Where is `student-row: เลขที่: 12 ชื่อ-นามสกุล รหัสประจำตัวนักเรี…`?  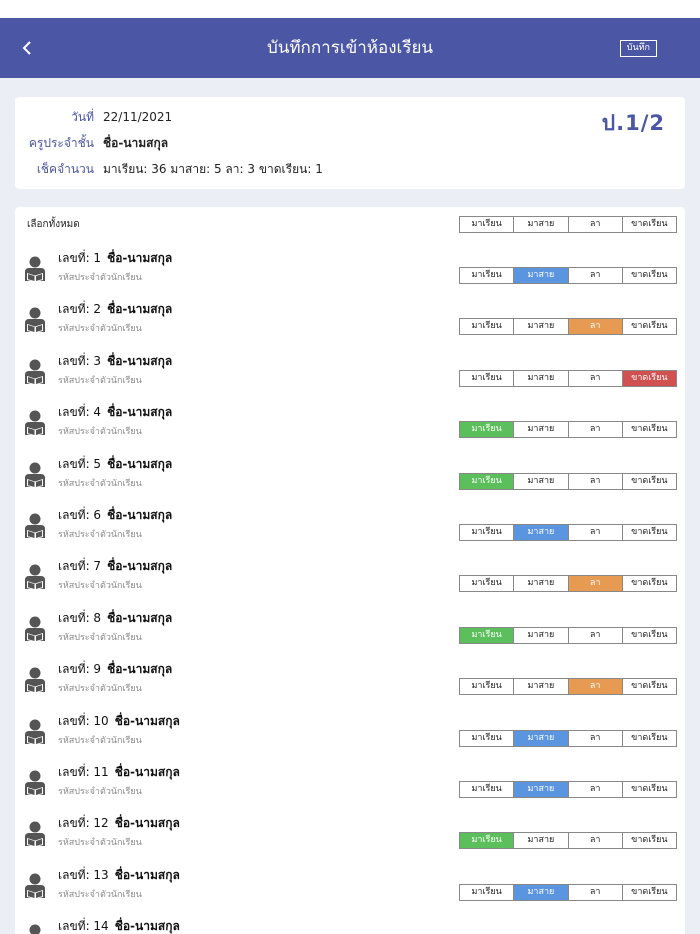
student-row: เลขที่: 12 ชื่อ-นามสกุล รหัสประจำตัวนักเรี… is located at coordinates (350, 837).